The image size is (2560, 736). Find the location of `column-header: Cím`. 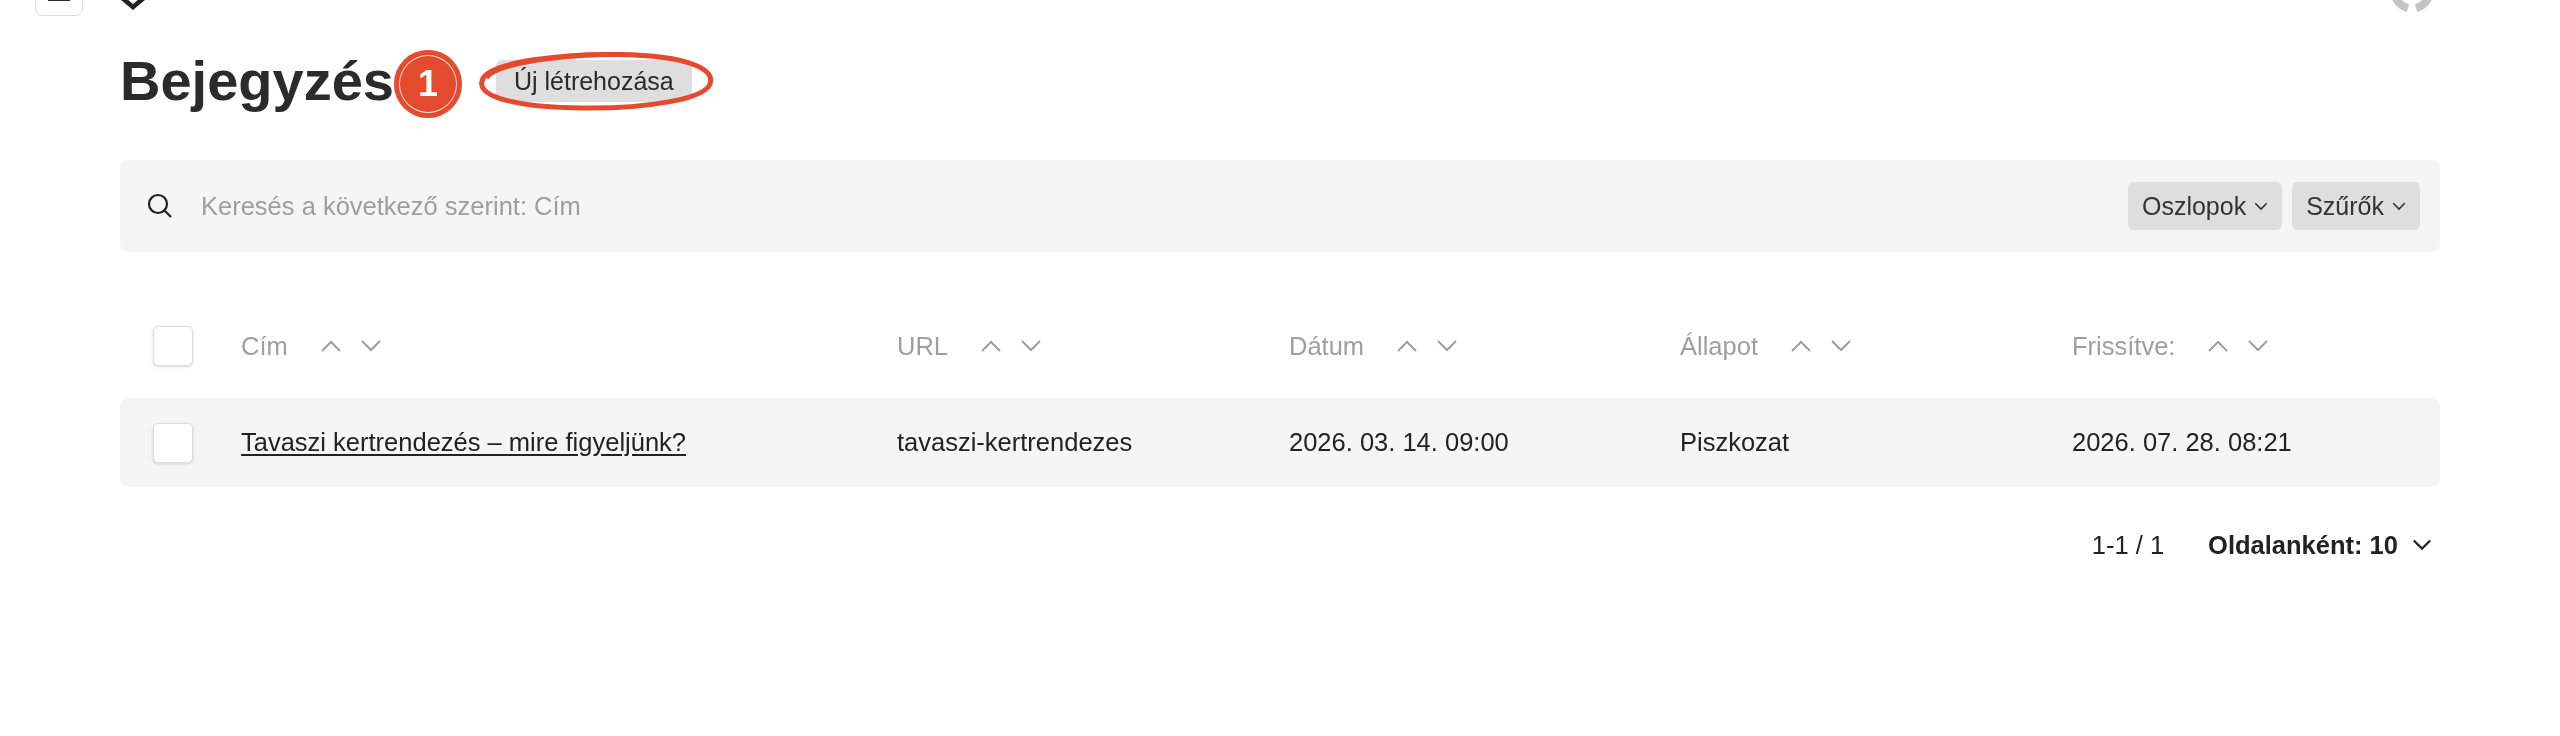

column-header: Cím is located at coordinates (264, 346).